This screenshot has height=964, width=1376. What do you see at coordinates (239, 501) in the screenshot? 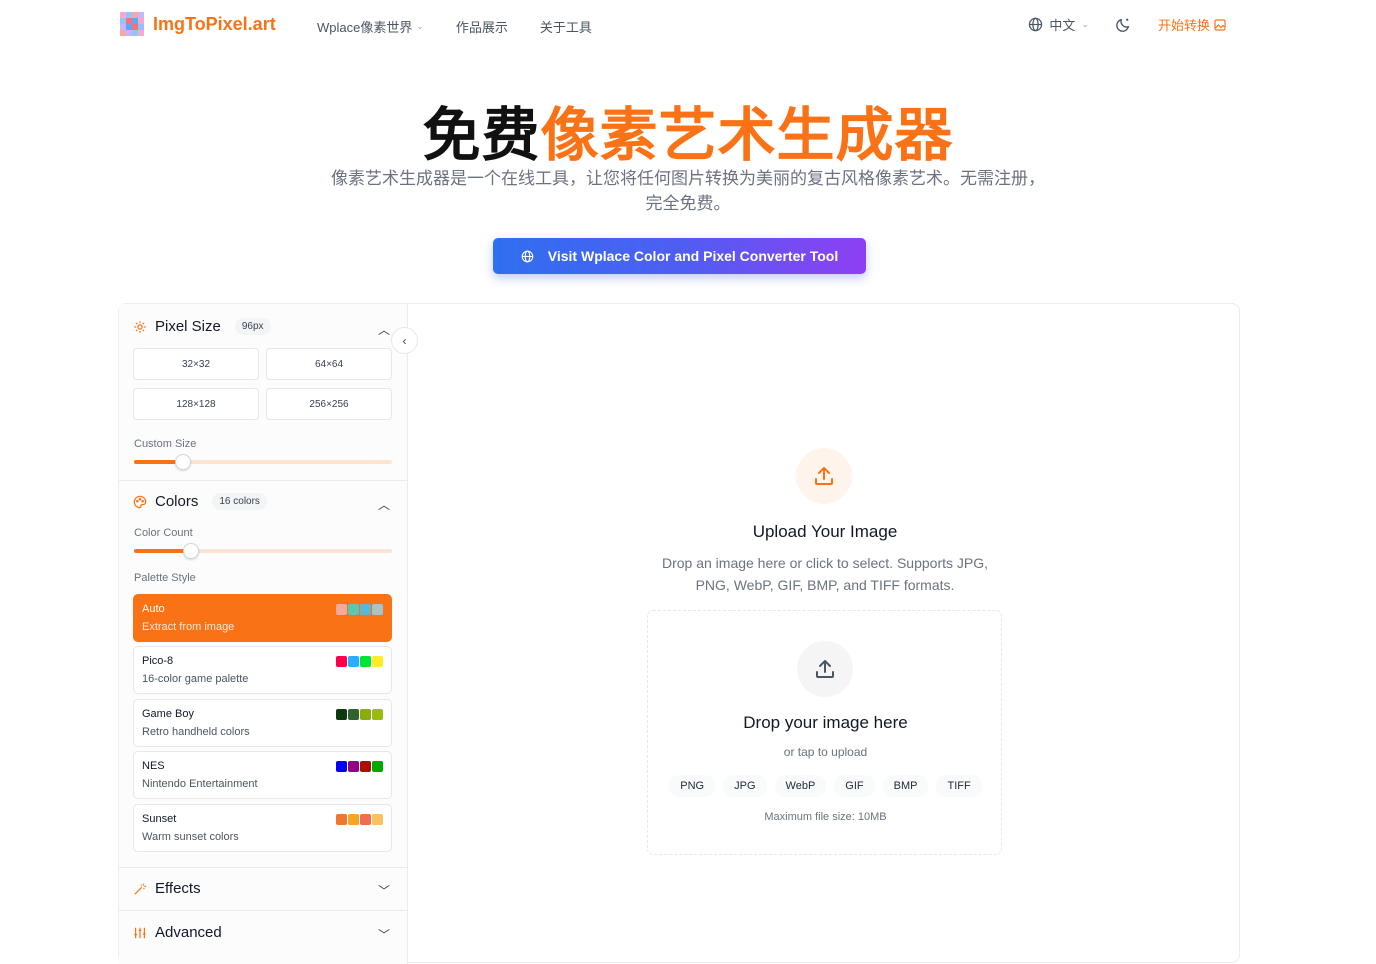
I see `colors-badge: 16 colors` at bounding box center [239, 501].